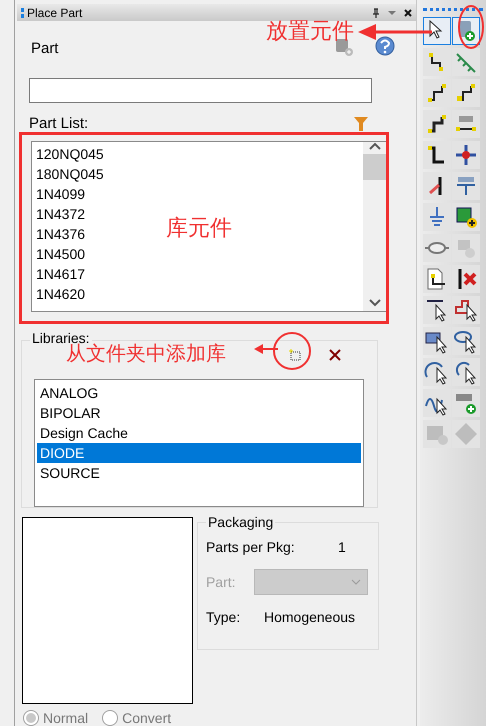  I want to click on packaging-title: Packaging, so click(241, 522).